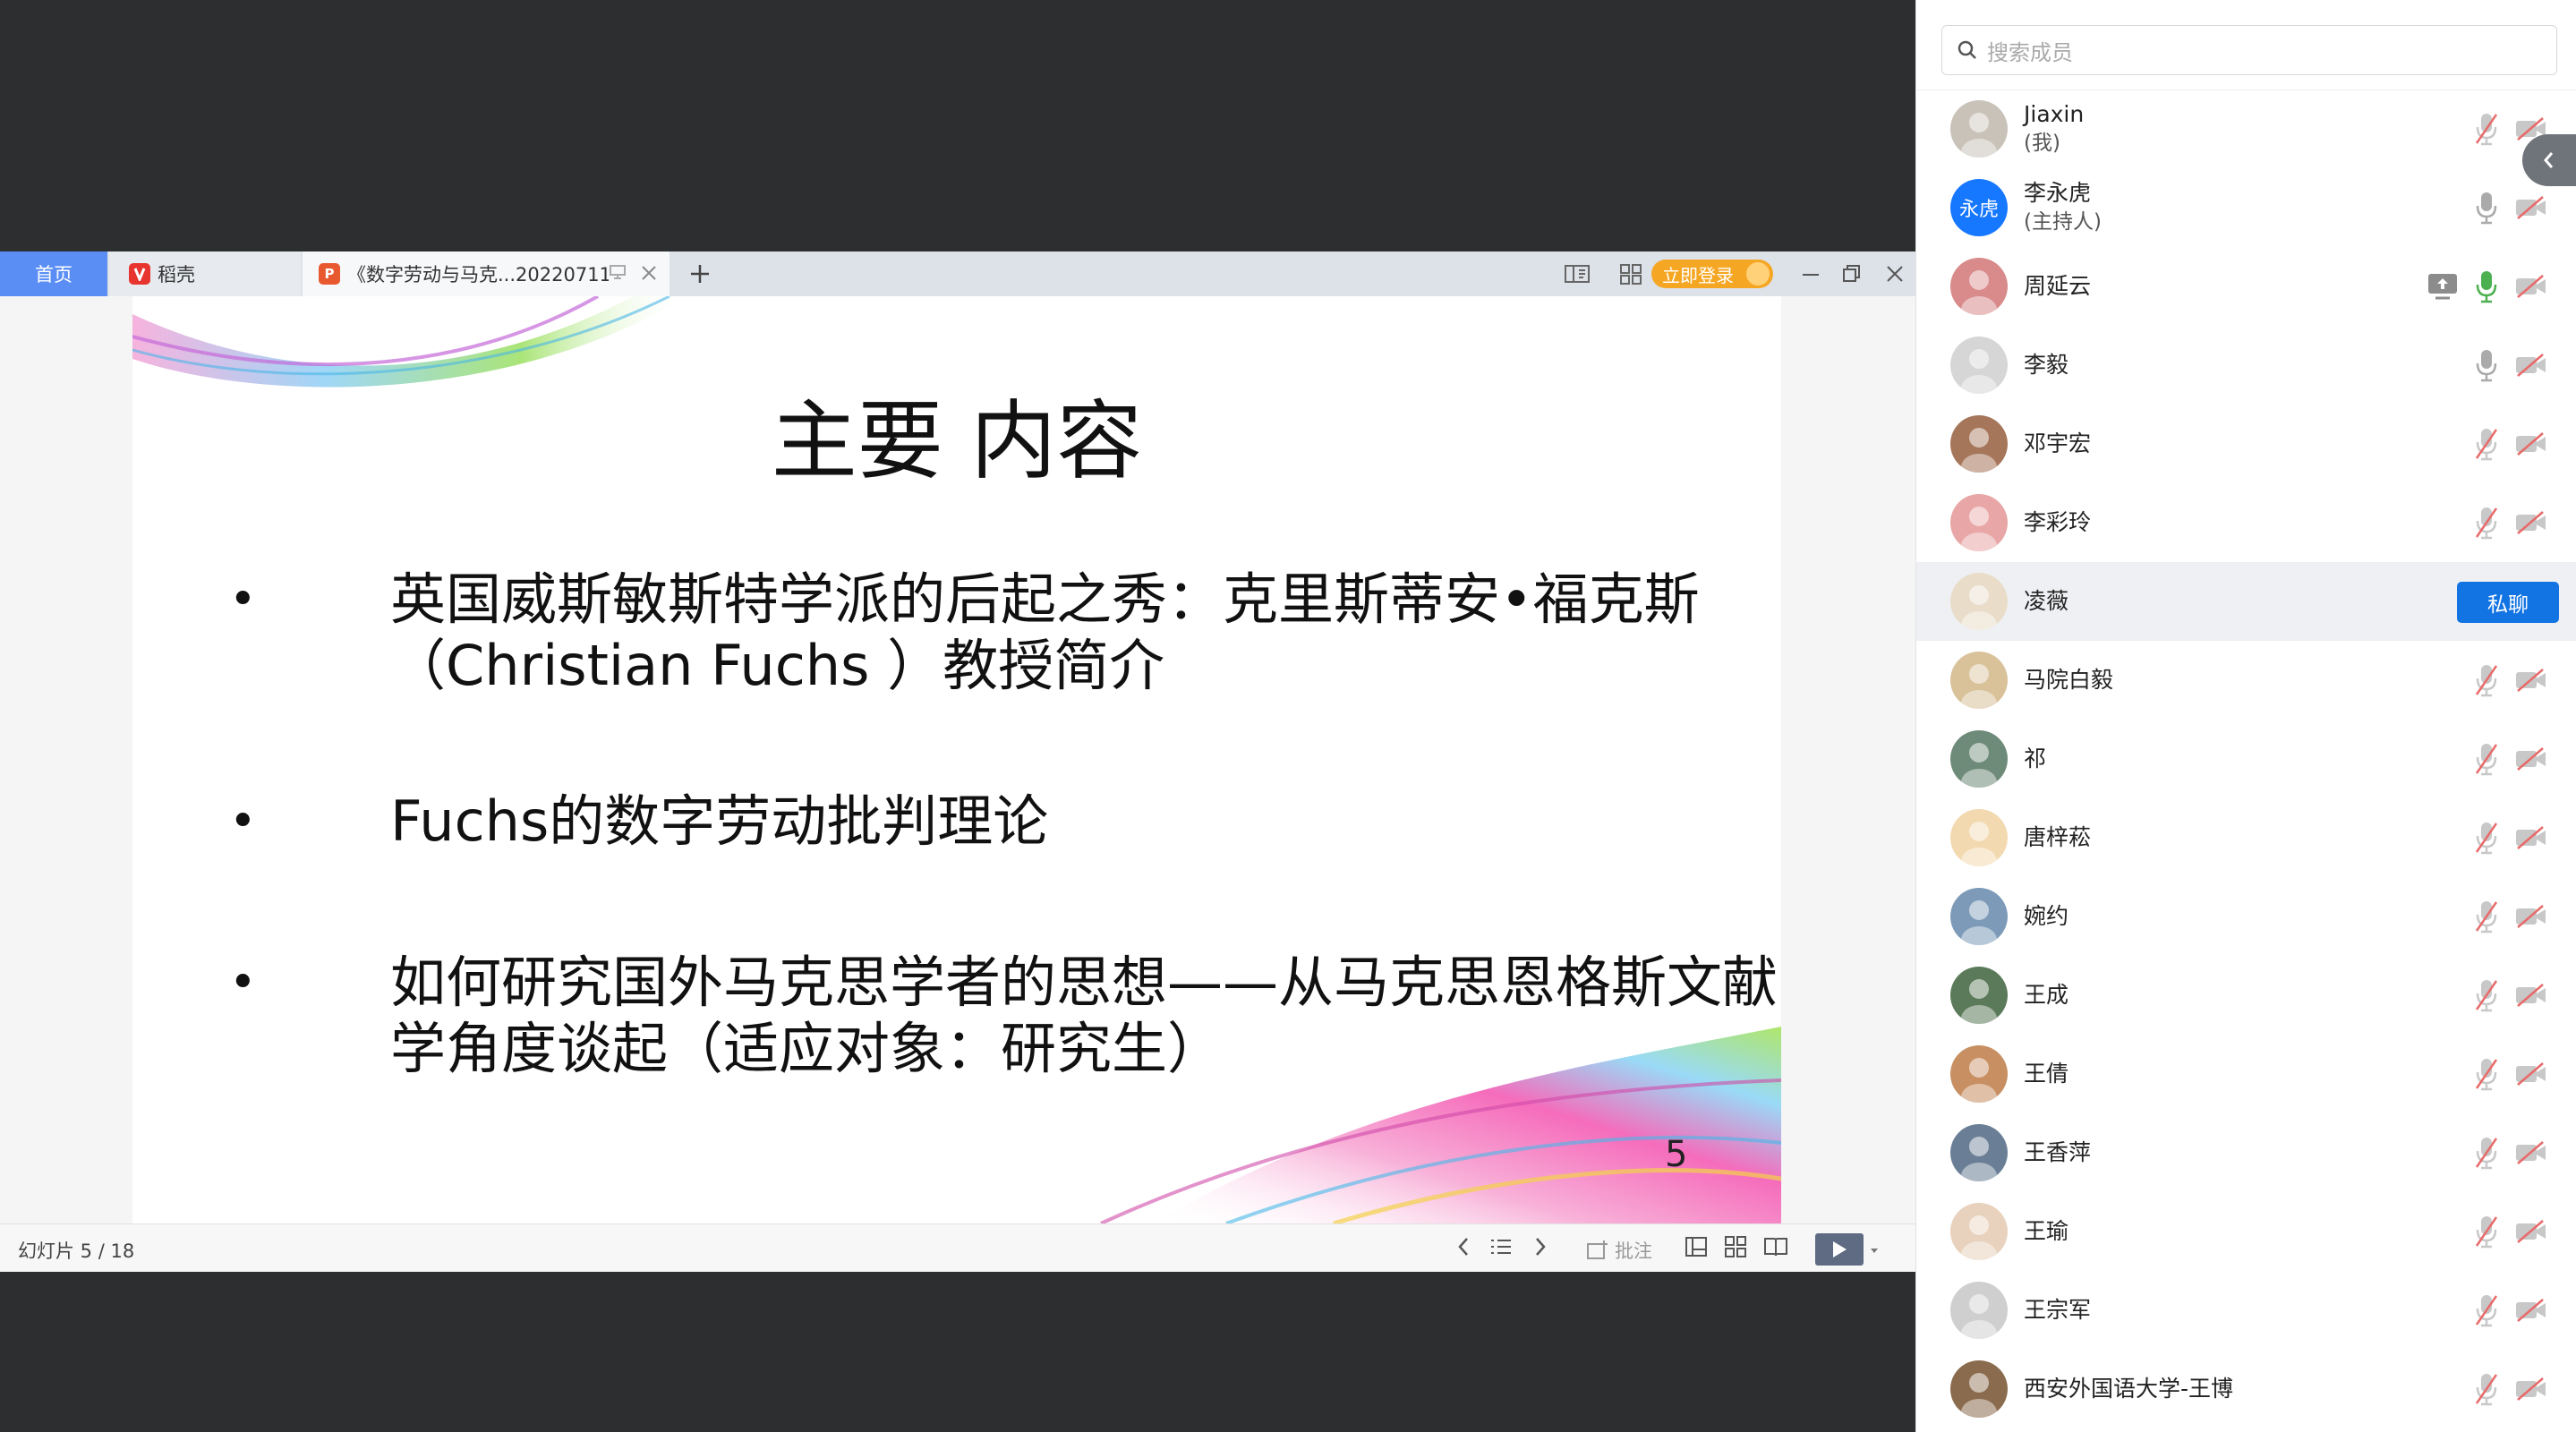 The height and width of the screenshot is (1432, 2576). I want to click on member-row: Jiaxin (我), so click(2246, 129).